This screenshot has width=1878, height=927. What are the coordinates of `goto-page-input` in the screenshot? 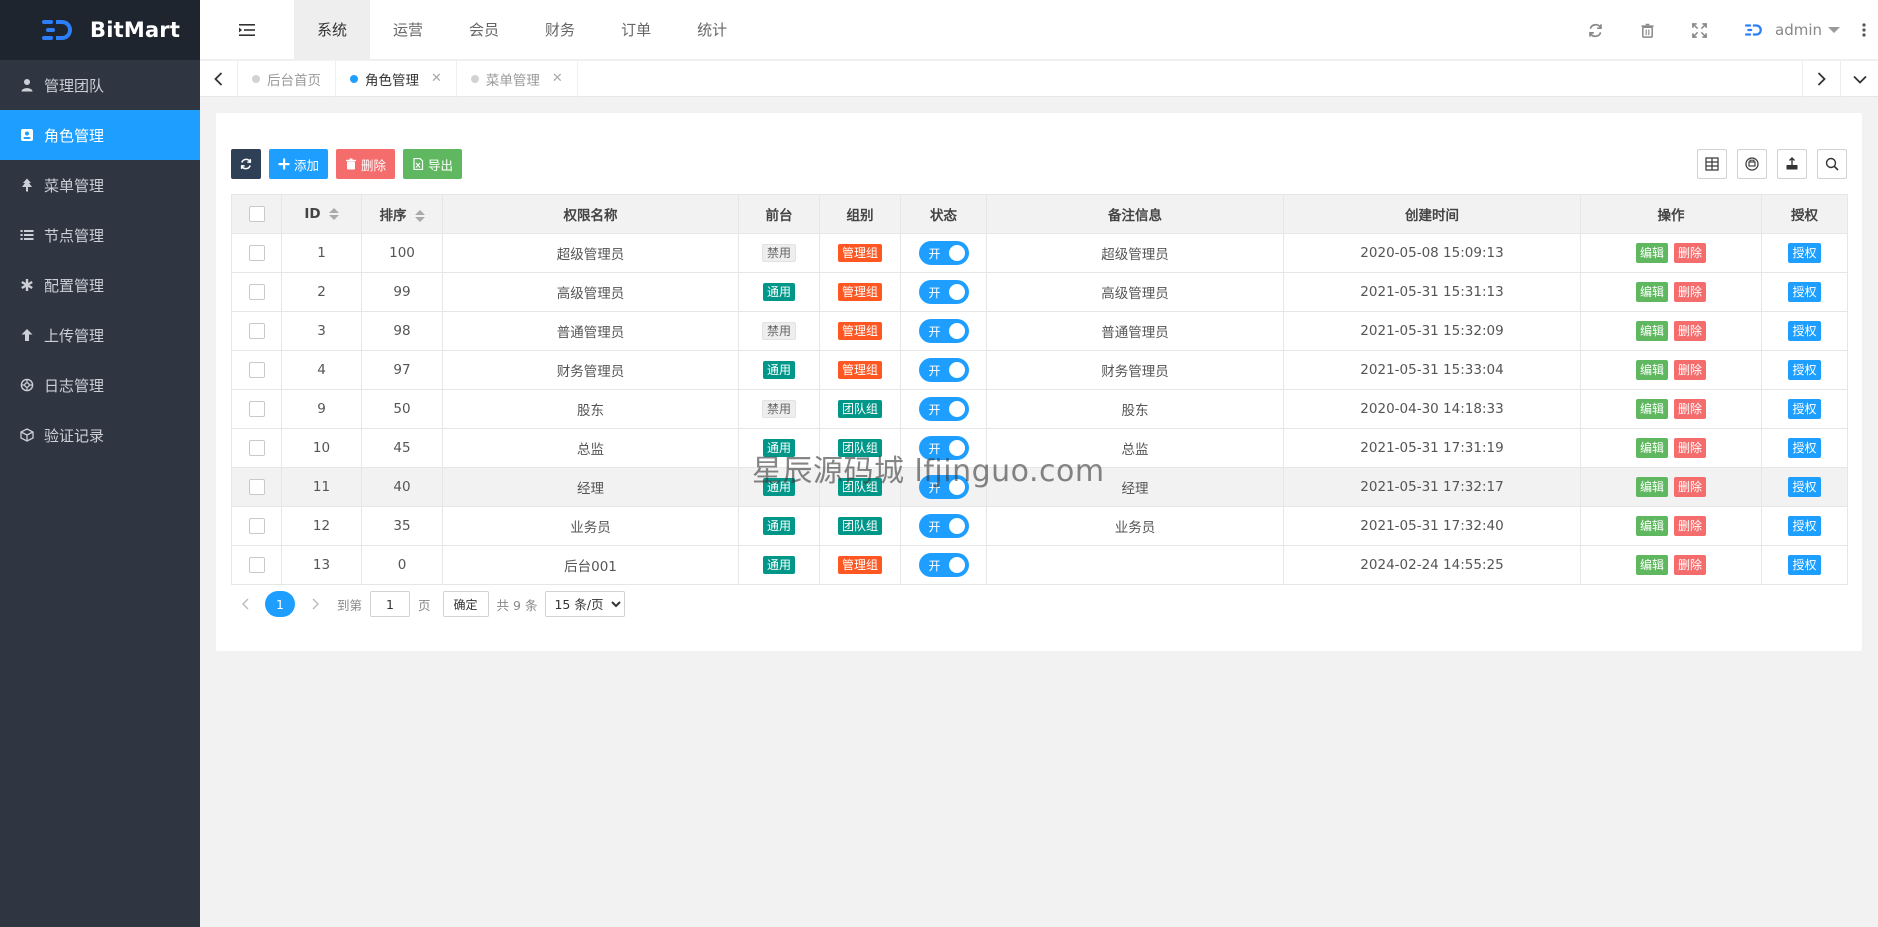 It's located at (390, 604).